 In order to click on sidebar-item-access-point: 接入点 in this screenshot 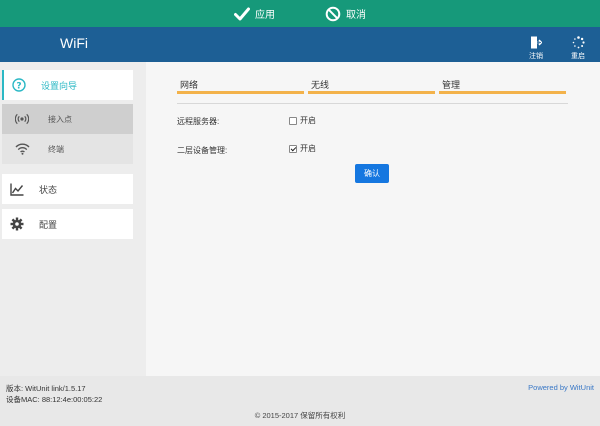, I will do `click(67, 119)`.